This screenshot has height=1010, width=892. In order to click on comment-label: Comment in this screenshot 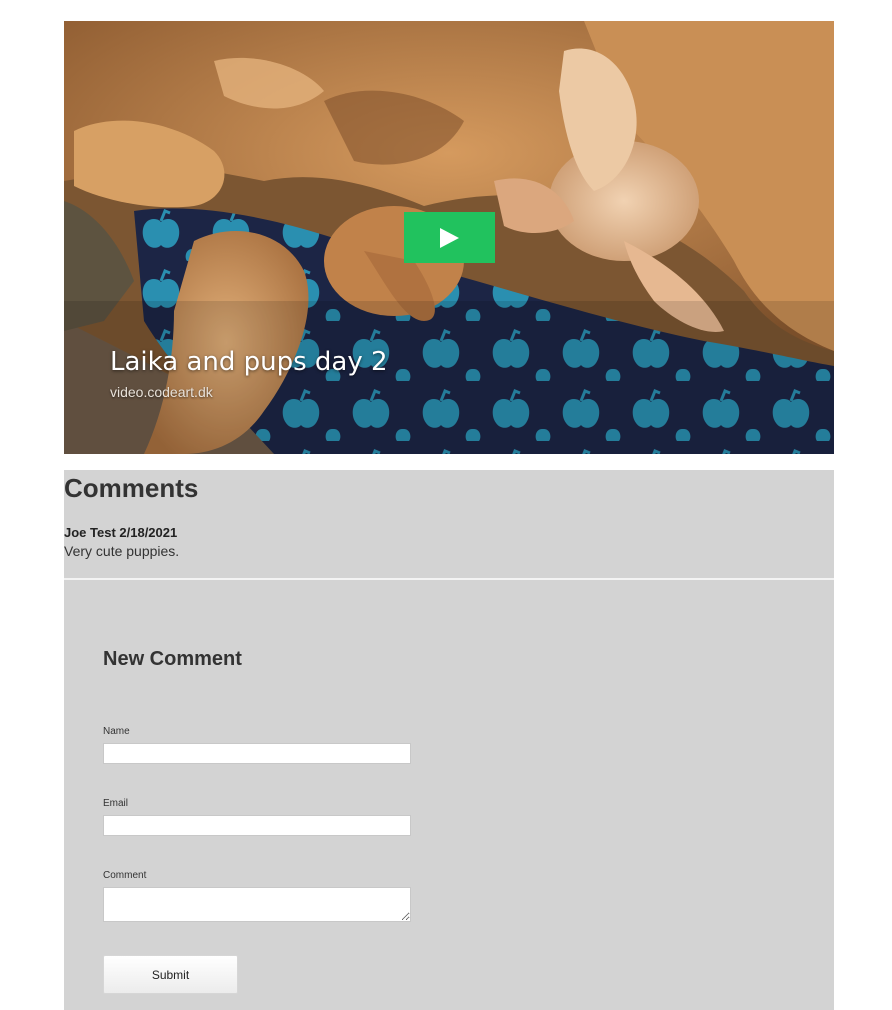, I will do `click(125, 875)`.